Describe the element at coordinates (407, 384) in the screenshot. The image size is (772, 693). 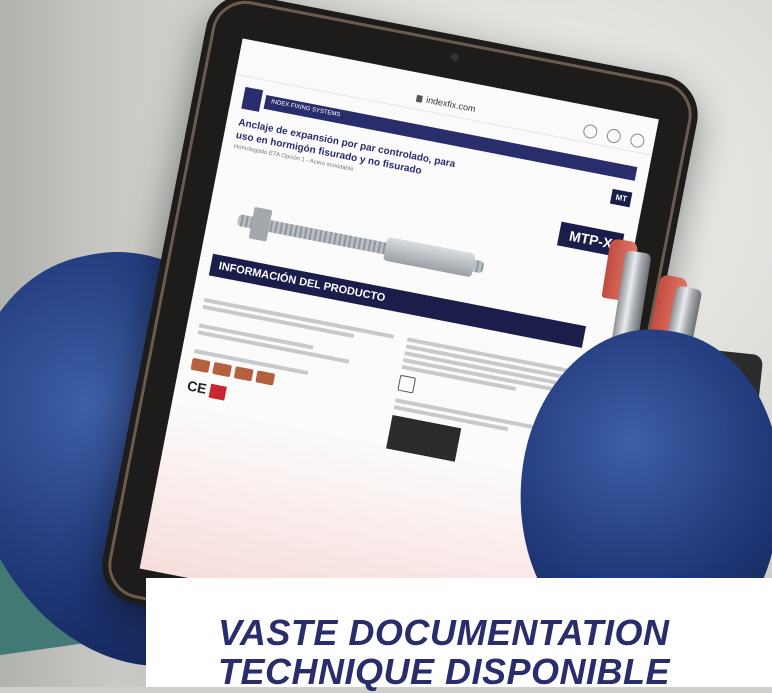
I see `document-icon` at that location.